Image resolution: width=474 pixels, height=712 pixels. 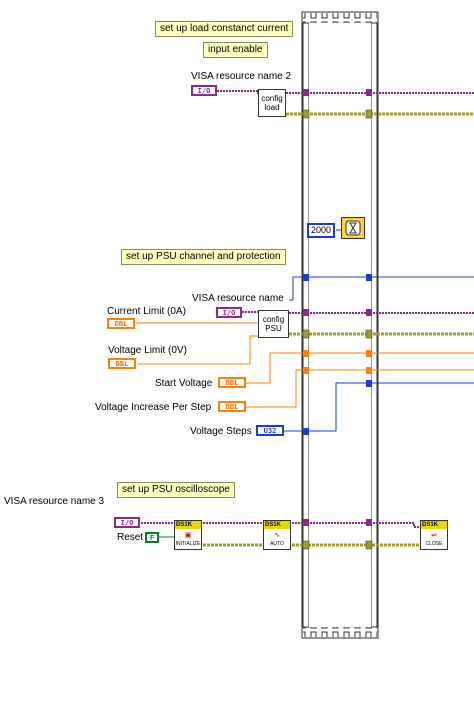 I want to click on initialize-caption: INITIALIZE, so click(x=188, y=544).